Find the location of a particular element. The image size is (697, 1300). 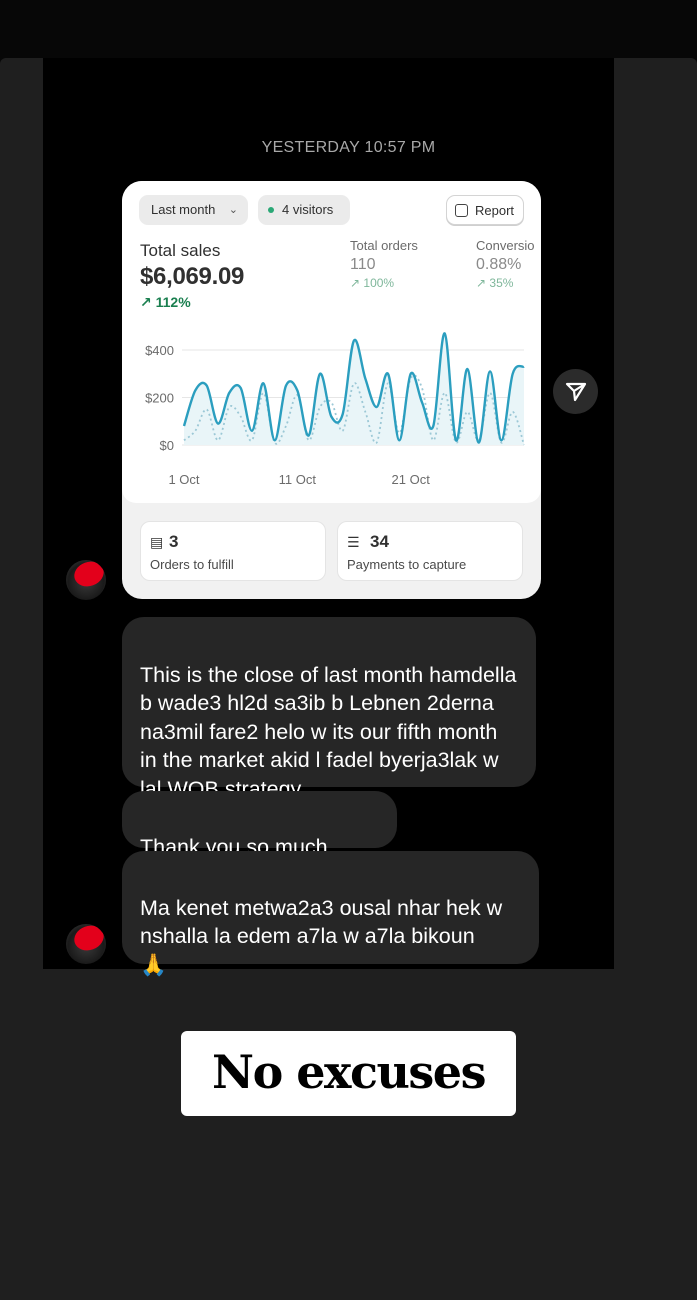

caption-text: No excuses is located at coordinates (349, 1072).